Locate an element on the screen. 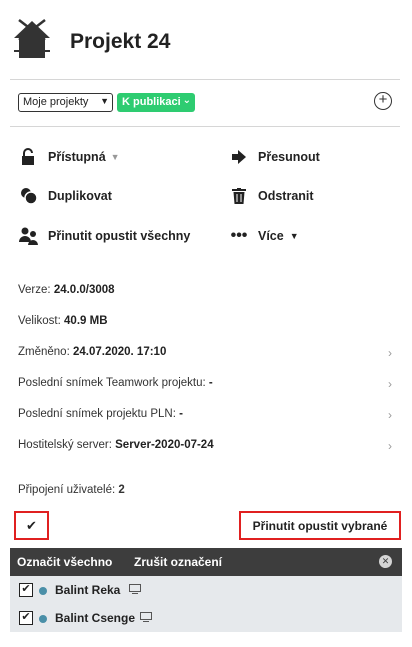 This screenshot has width=412, height=647. user-list: ✔ Balint Reka ✔ Balint Csenge is located at coordinates (206, 604).